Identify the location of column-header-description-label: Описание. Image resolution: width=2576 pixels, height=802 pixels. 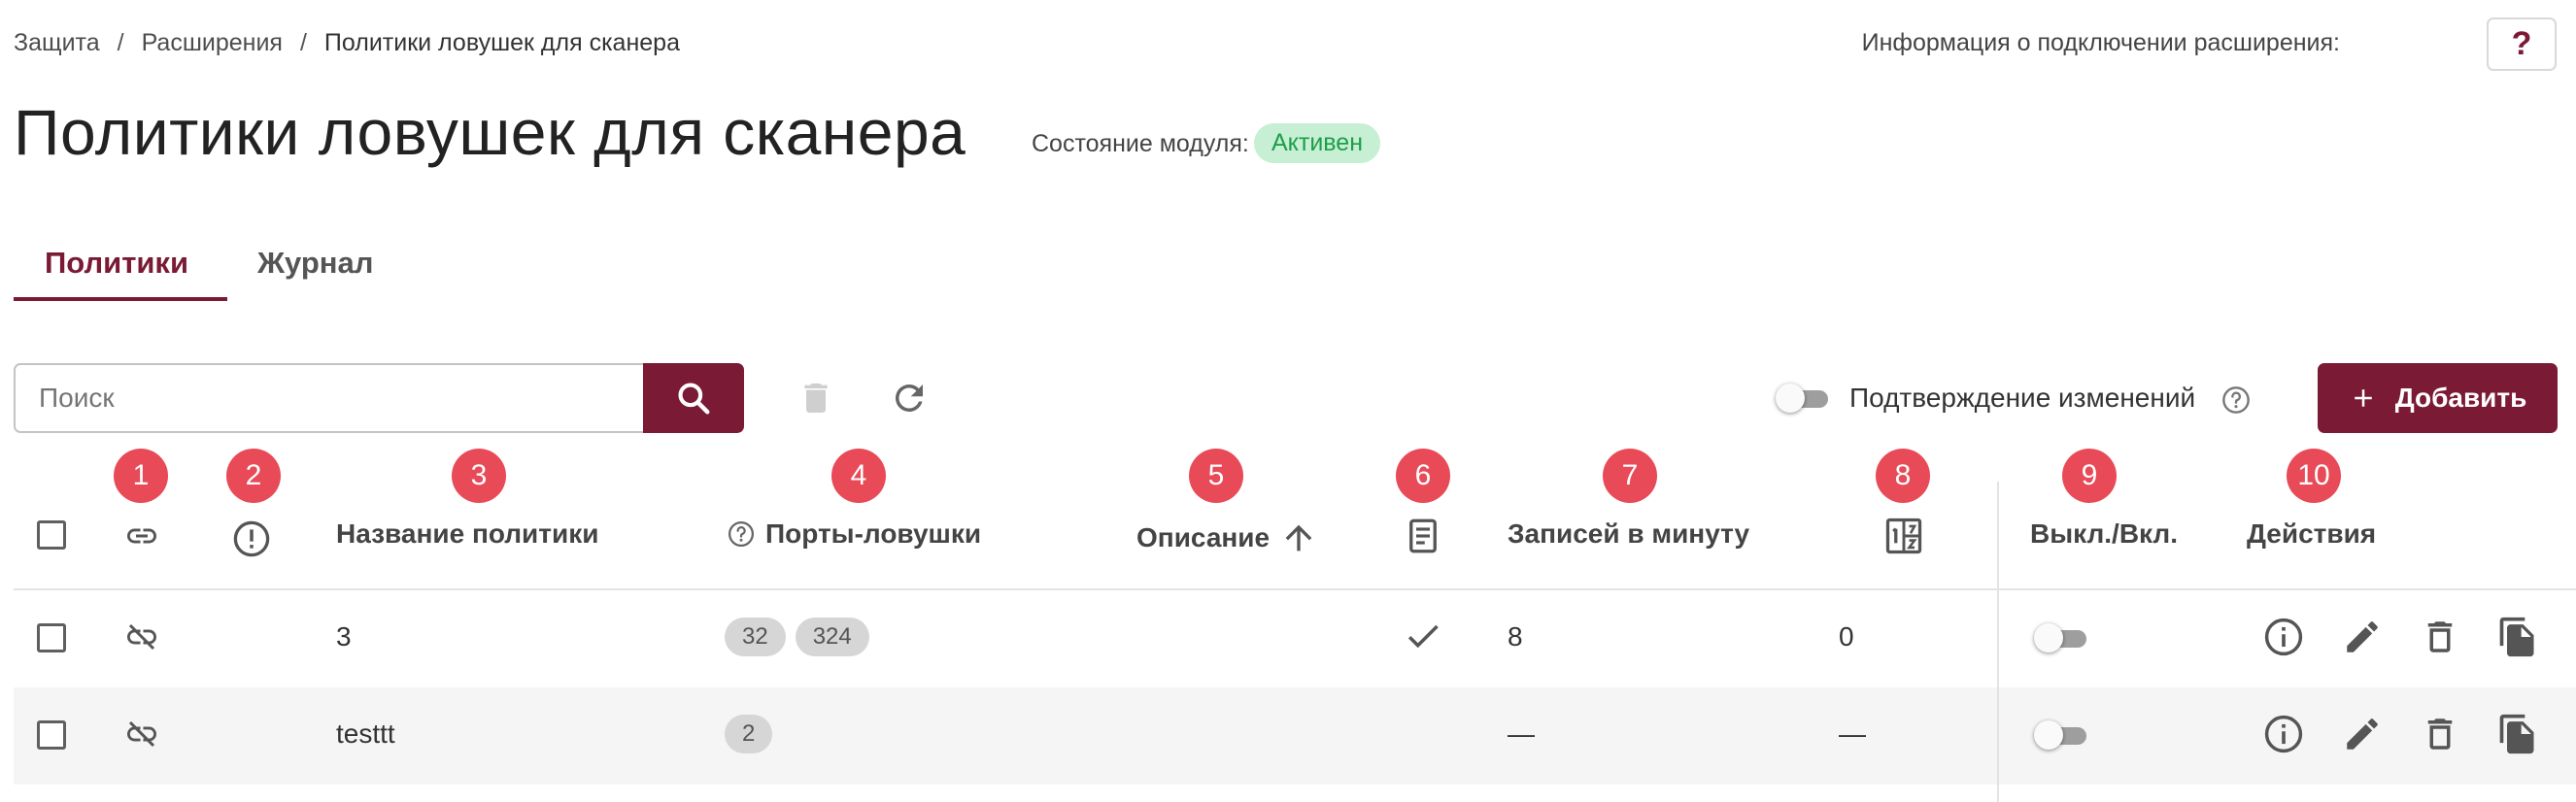
(1203, 537).